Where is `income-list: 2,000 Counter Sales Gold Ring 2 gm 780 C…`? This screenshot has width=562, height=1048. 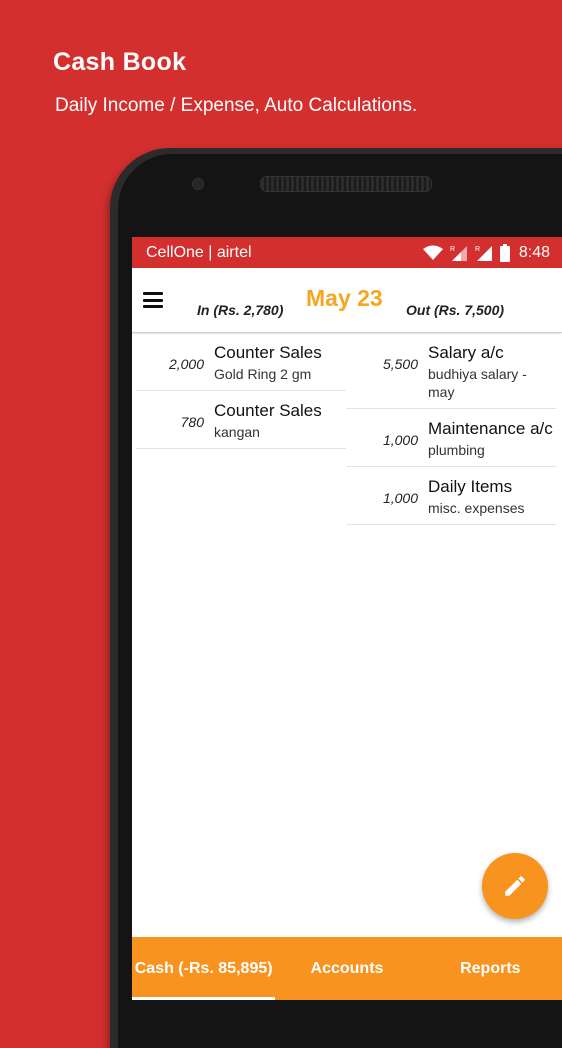
income-list: 2,000 Counter Sales Gold Ring 2 gm 780 C… is located at coordinates (241, 391).